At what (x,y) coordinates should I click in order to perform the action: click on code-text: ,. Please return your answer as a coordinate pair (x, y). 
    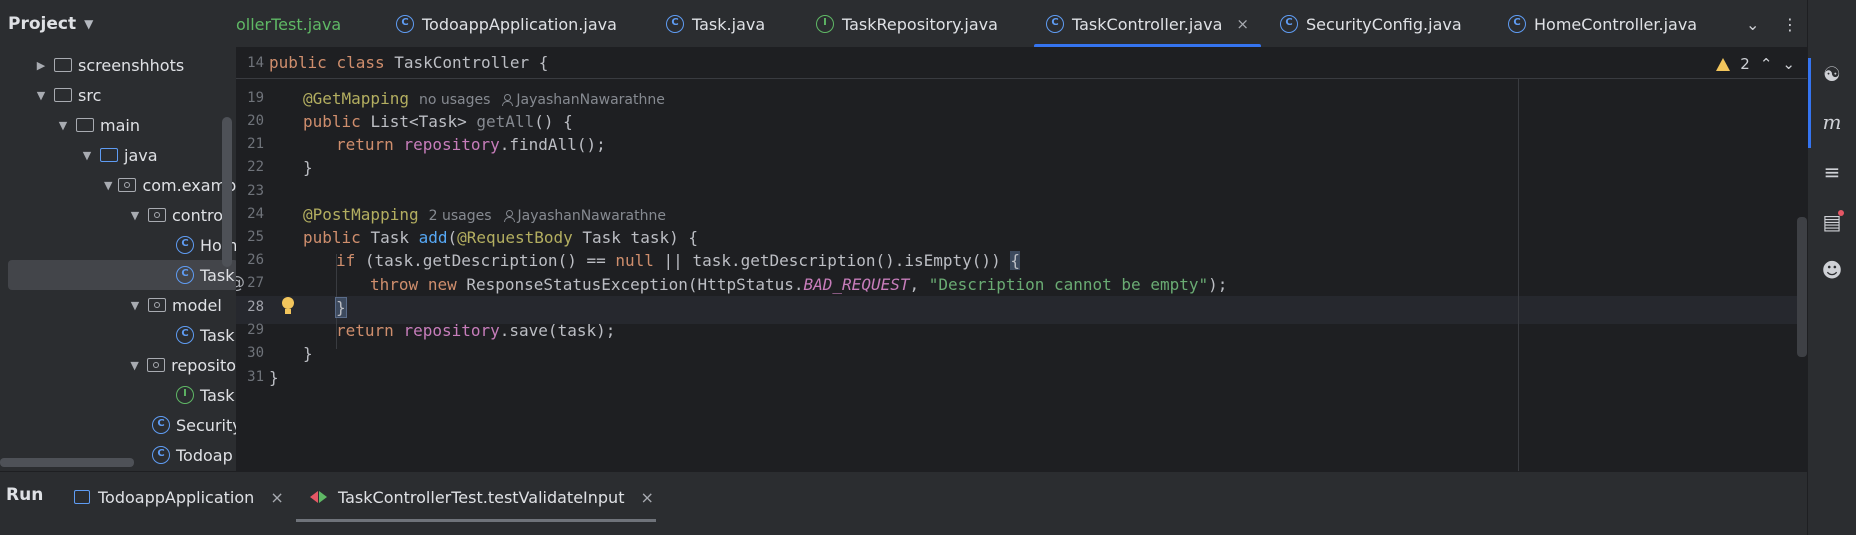
    Looking at the image, I should click on (914, 284).